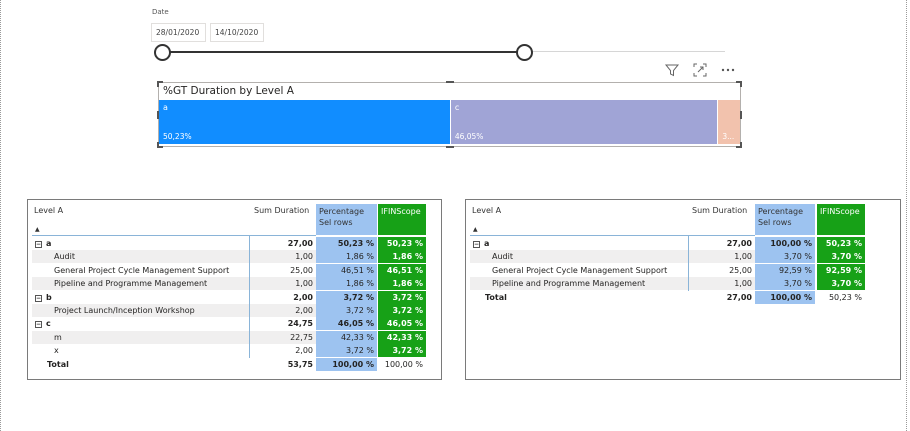  Describe the element at coordinates (234, 297) in the screenshot. I see `group-row: − b 2,00 3,72 % 3,72 %` at that location.